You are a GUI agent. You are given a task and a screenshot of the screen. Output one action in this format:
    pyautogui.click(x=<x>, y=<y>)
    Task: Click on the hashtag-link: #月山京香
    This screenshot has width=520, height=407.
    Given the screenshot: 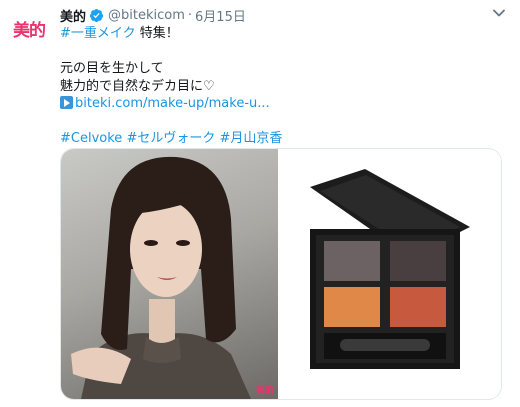 What is the action you would take?
    pyautogui.click(x=250, y=138)
    